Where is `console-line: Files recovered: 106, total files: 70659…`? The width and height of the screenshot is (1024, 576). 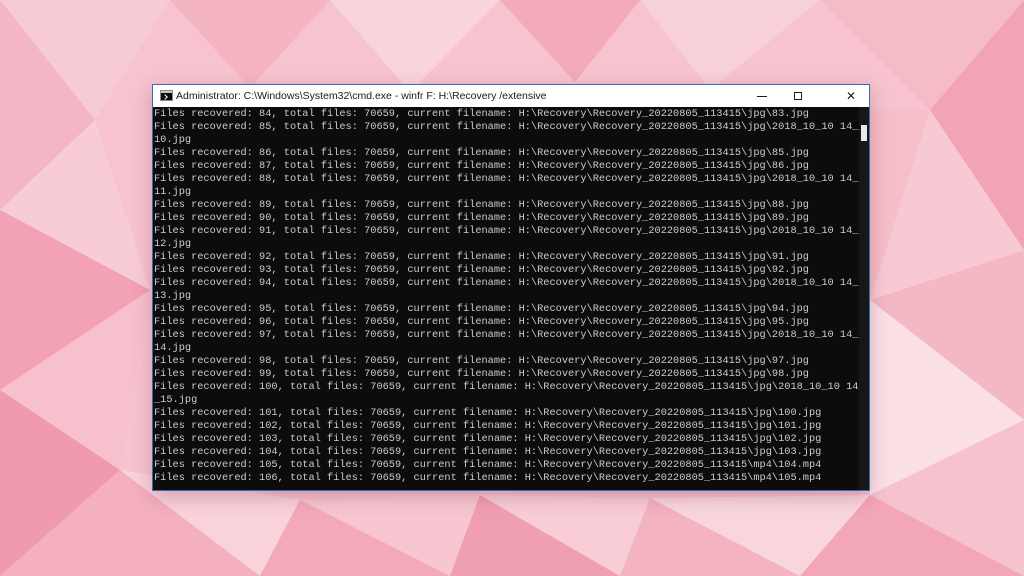 console-line: Files recovered: 106, total files: 70659… is located at coordinates (488, 478).